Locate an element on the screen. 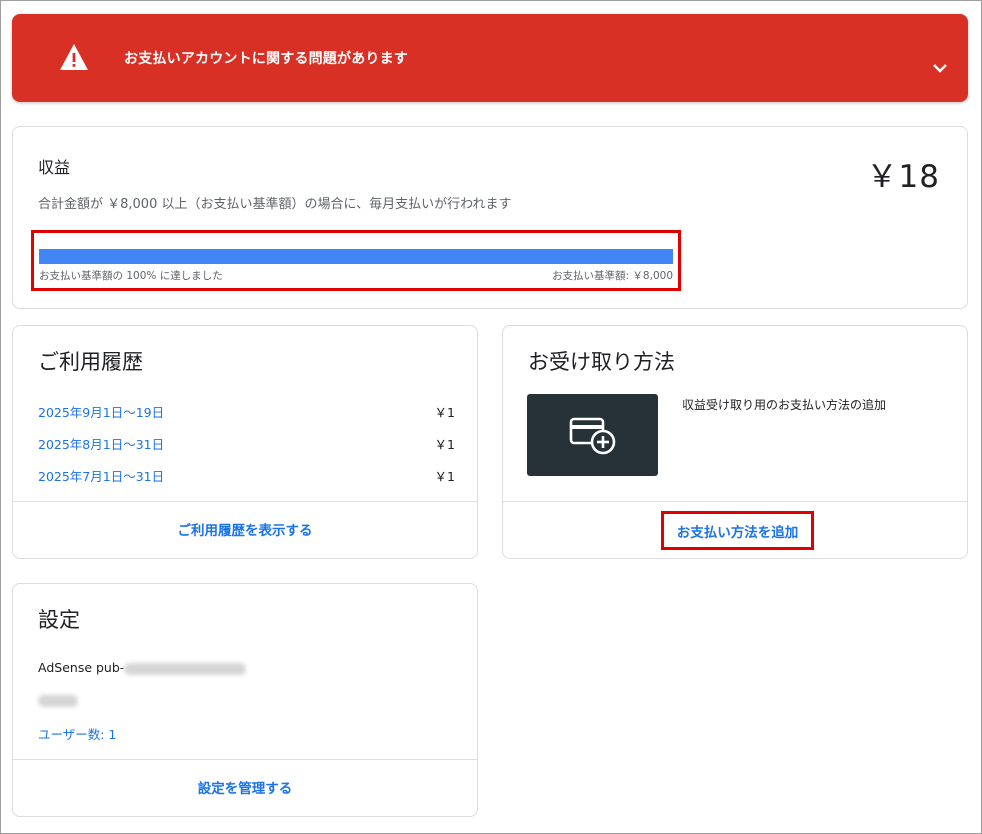 Image resolution: width=982 pixels, height=834 pixels. progress-status-label: お支払い基準額の 100% に達しました is located at coordinates (131, 276).